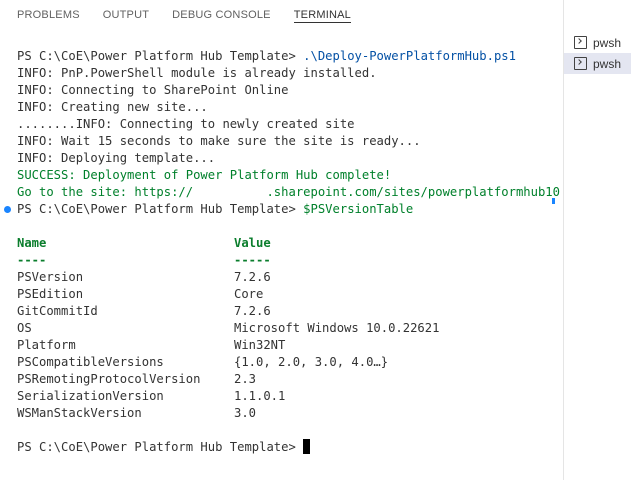 The image size is (631, 480). Describe the element at coordinates (280, 277) in the screenshot. I see `table-row: PSVersion 7.2.6` at that location.